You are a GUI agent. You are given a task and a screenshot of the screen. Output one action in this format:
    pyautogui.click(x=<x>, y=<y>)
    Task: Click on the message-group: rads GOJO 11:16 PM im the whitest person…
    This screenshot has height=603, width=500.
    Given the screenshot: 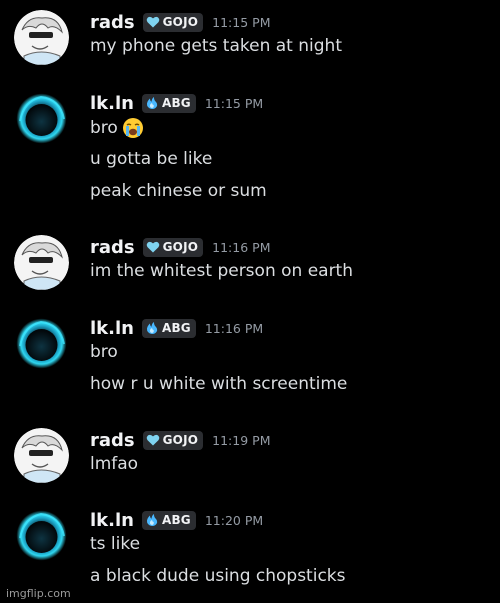 What is the action you would take?
    pyautogui.click(x=250, y=265)
    